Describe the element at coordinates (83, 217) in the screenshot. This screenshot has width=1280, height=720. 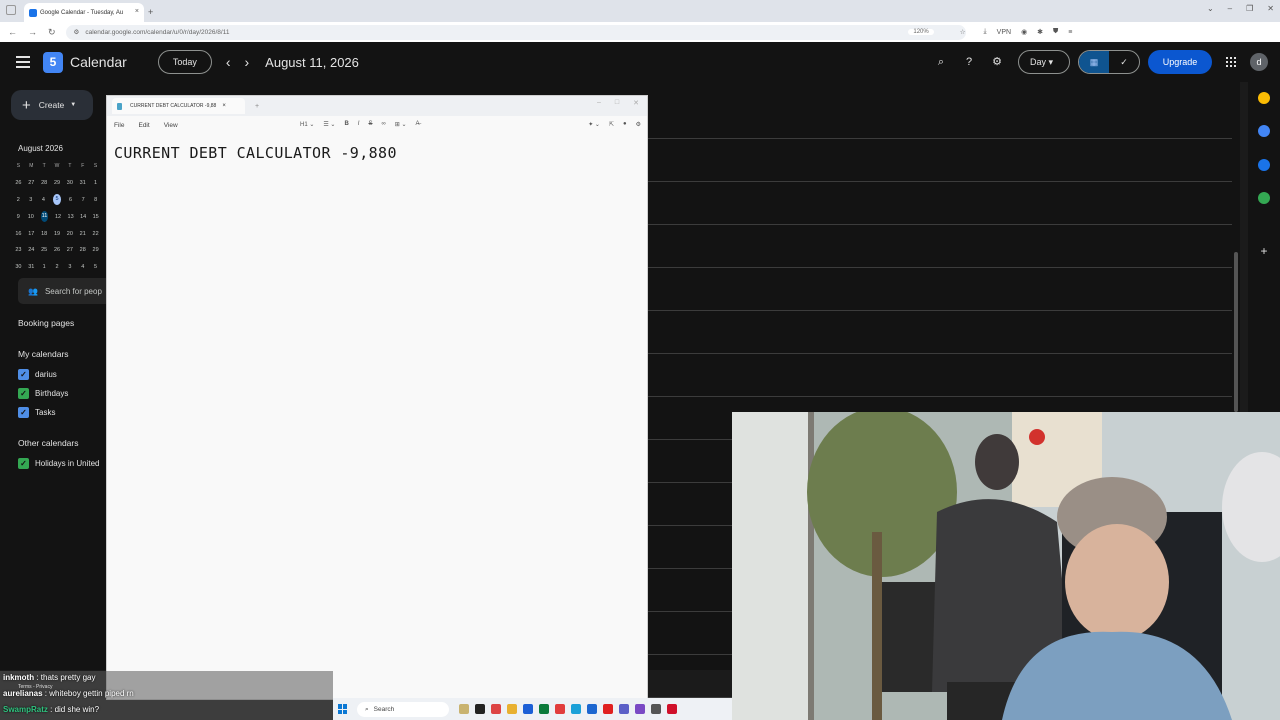
I see `mini-calendar-day: 14` at that location.